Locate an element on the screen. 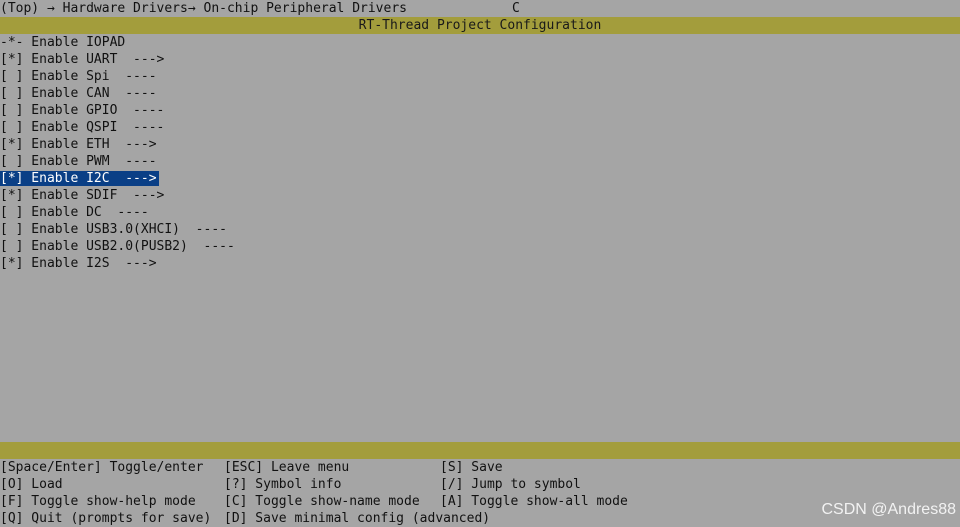 This screenshot has width=960, height=527. help-show-all-mode: [A] Toggle show-all mode is located at coordinates (534, 501).